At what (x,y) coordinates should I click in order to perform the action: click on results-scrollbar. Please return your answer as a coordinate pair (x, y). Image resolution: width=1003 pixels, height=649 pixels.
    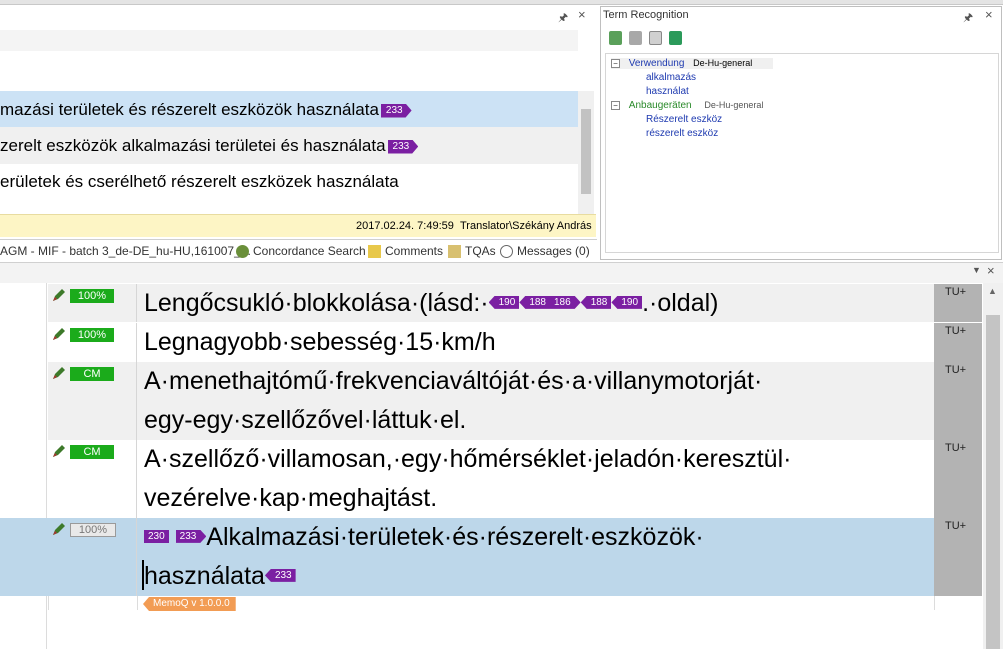
    Looking at the image, I should click on (586, 155).